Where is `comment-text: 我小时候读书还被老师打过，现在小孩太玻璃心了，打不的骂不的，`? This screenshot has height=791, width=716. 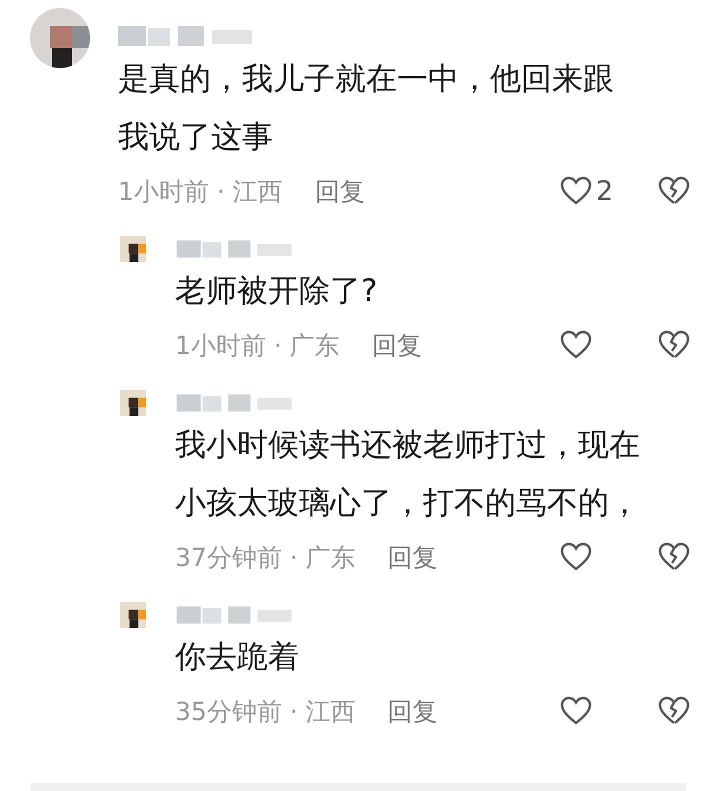
comment-text: 我小时候读书还被老师打过，现在小孩太玻璃心了，打不的骂不的， is located at coordinates (408, 474).